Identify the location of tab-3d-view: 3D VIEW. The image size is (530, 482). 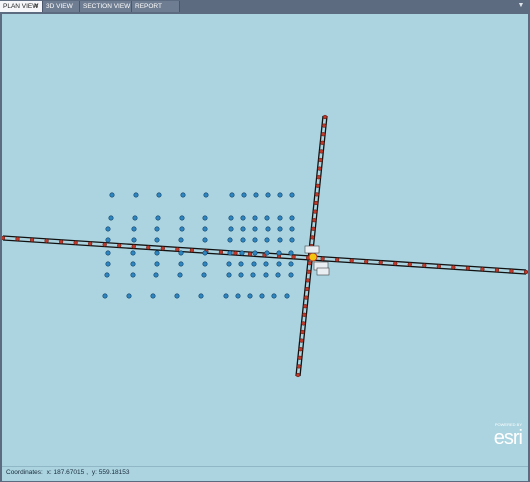
(61, 6).